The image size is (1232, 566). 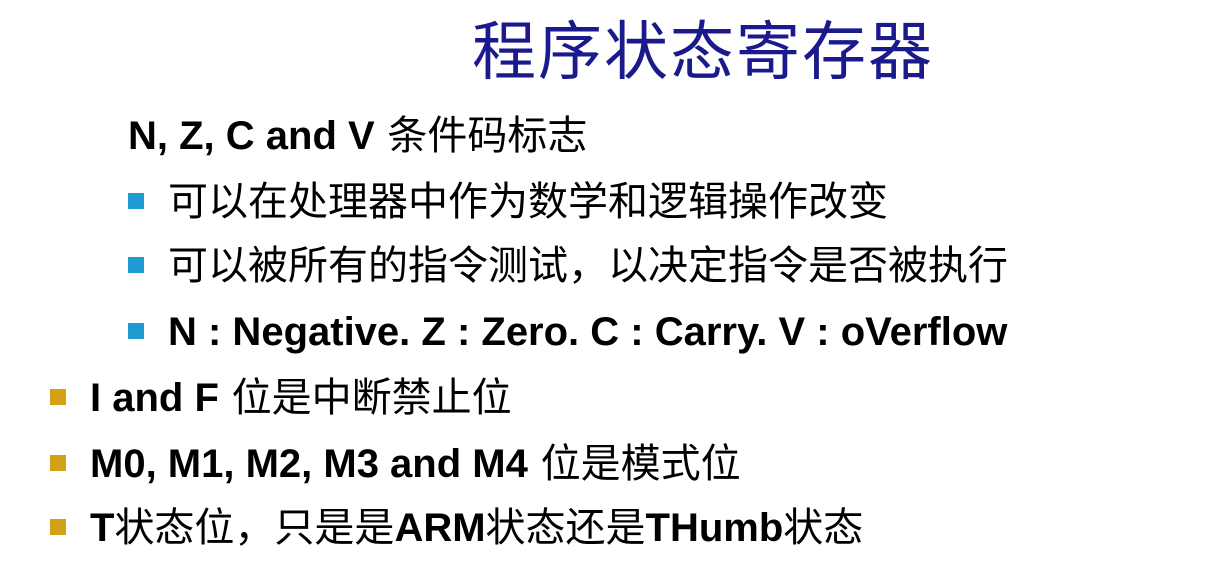 I want to click on top-bullet-cjk: 位是中断禁止位, so click(x=365, y=398).